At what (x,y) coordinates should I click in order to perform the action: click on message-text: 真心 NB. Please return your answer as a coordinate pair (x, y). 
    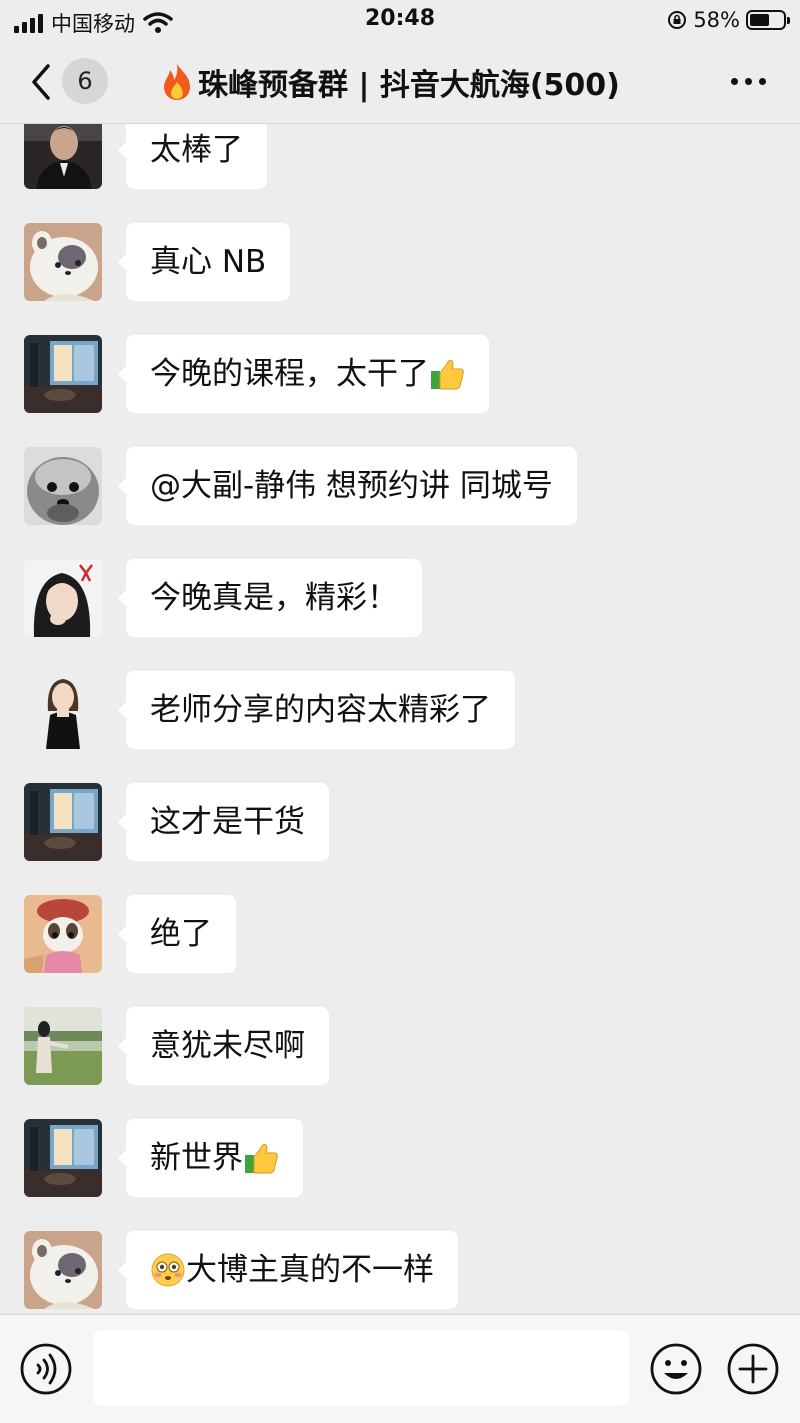
    Looking at the image, I should click on (208, 262).